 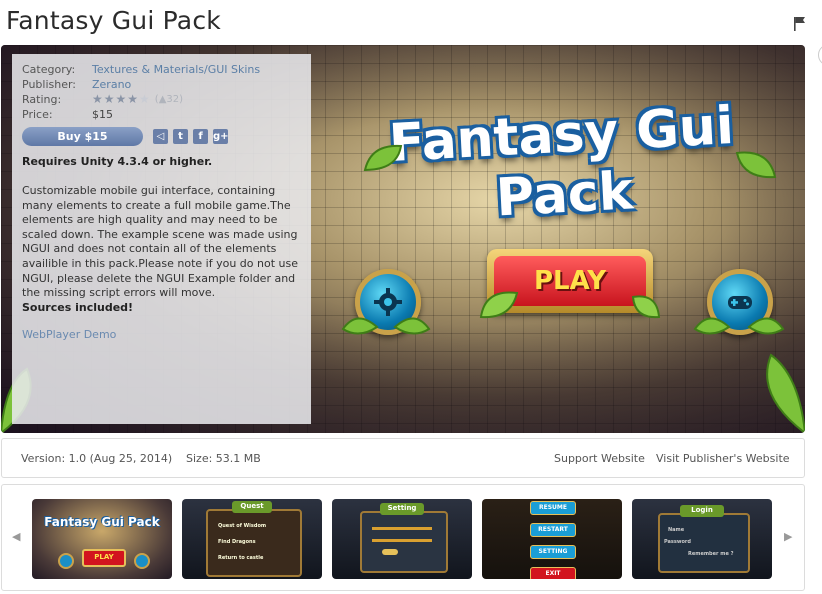 What do you see at coordinates (788, 536) in the screenshot?
I see `carousel-next-icon: ▶` at bounding box center [788, 536].